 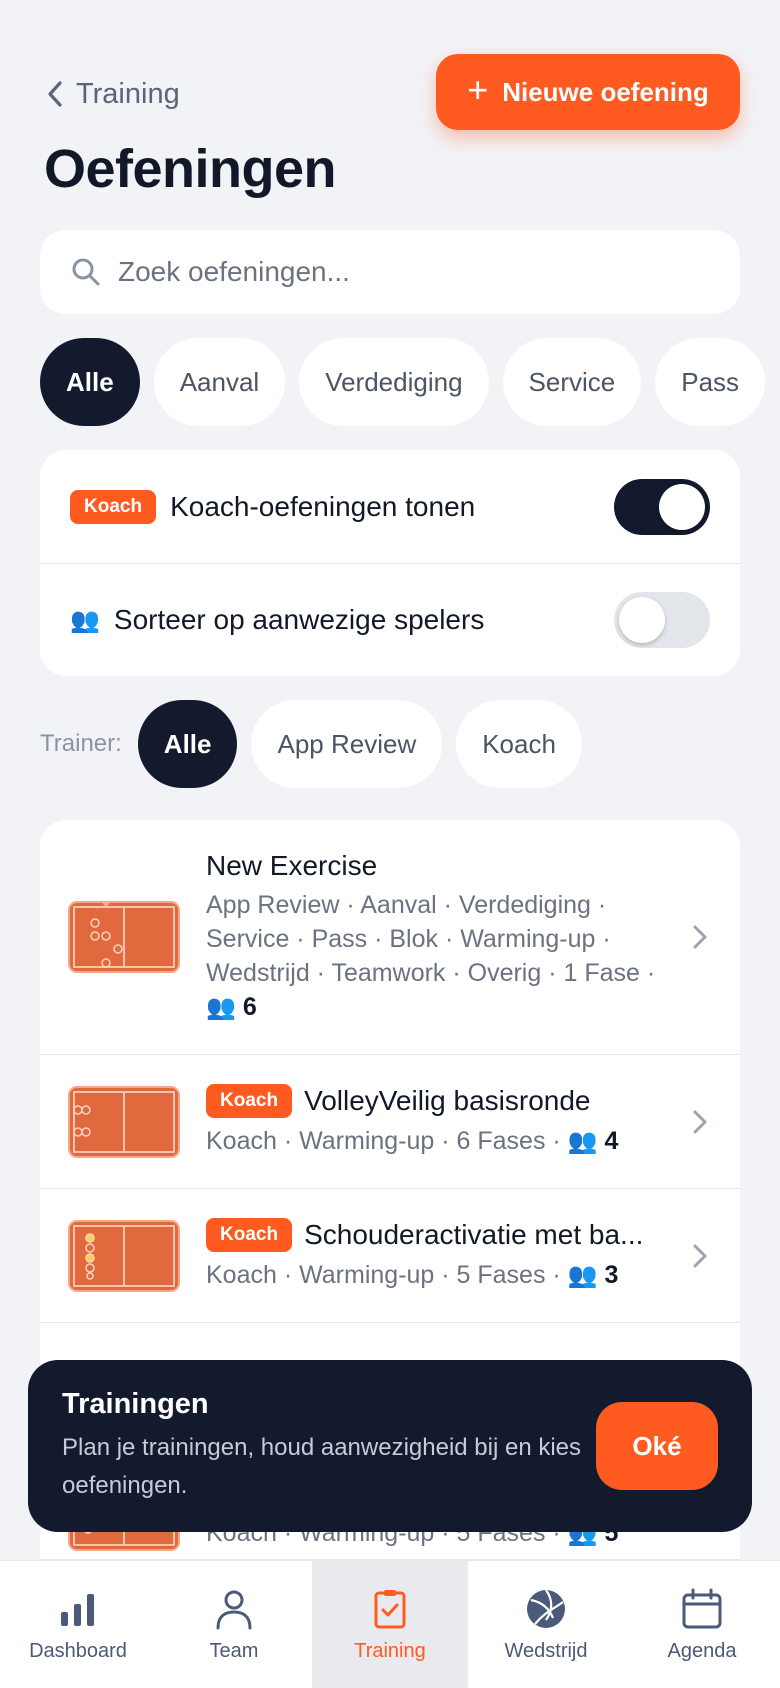 I want to click on tab-wedstrijd: Wedstrijd, so click(x=546, y=1624).